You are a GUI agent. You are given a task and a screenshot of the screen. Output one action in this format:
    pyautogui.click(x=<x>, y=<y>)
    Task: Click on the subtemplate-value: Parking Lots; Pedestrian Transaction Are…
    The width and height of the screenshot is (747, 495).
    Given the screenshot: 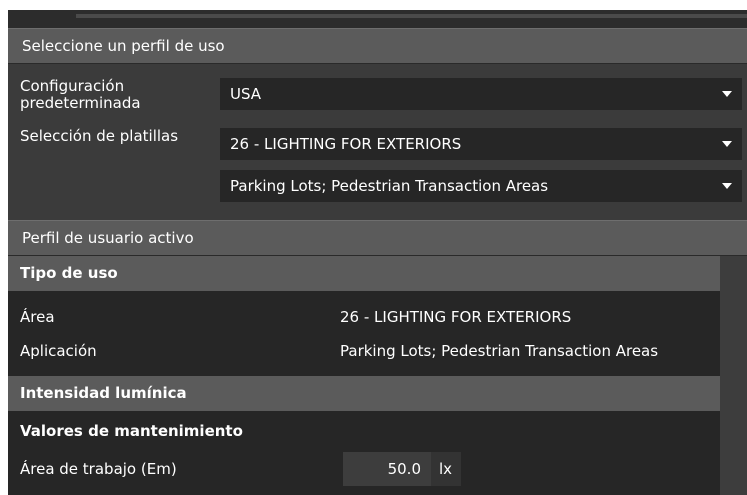 What is the action you would take?
    pyautogui.click(x=389, y=186)
    